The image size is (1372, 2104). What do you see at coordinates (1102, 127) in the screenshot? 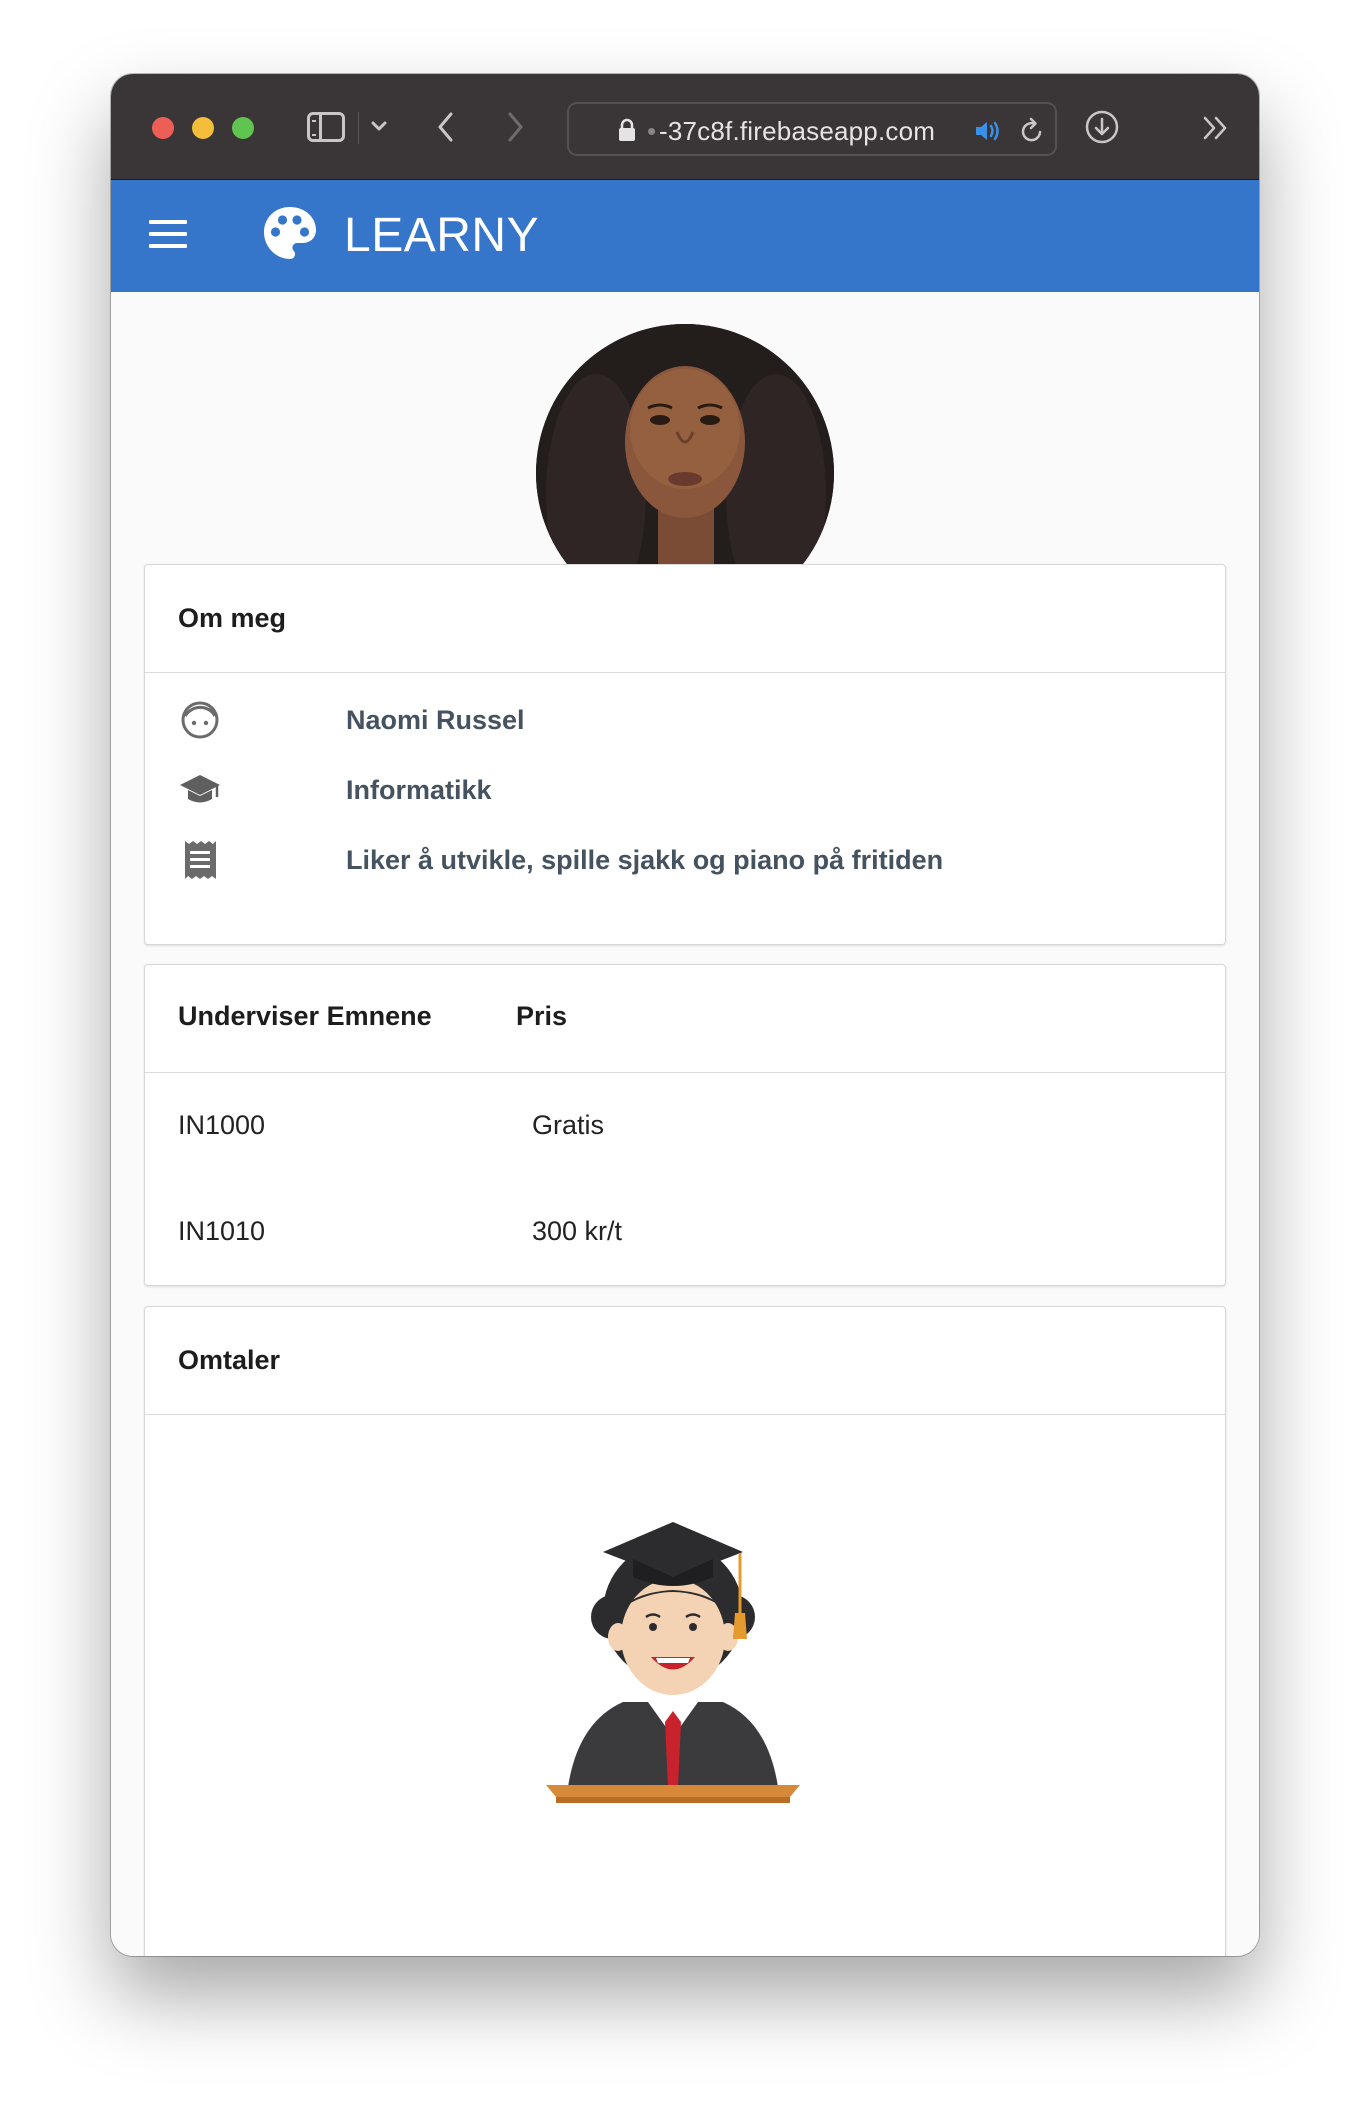
I see `downloads-icon` at bounding box center [1102, 127].